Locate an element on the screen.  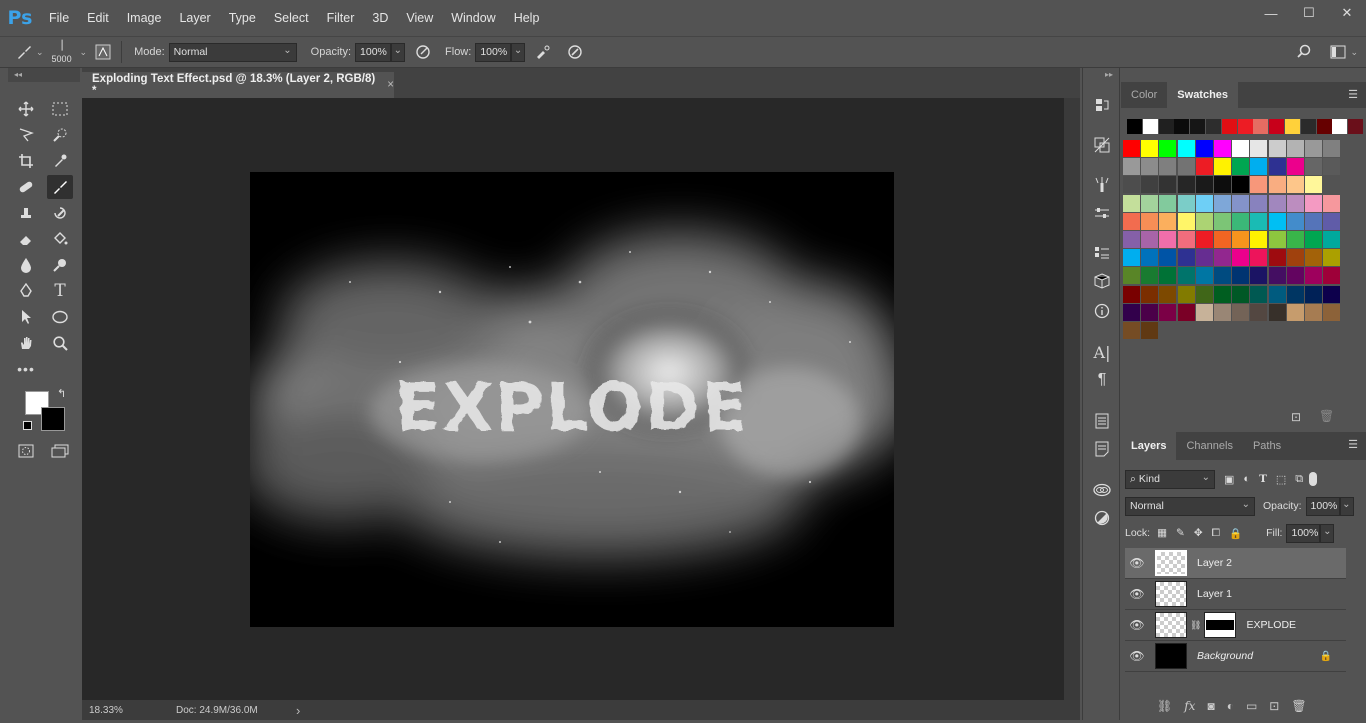
link-icon: ⛓ is located at coordinates (1195, 625).